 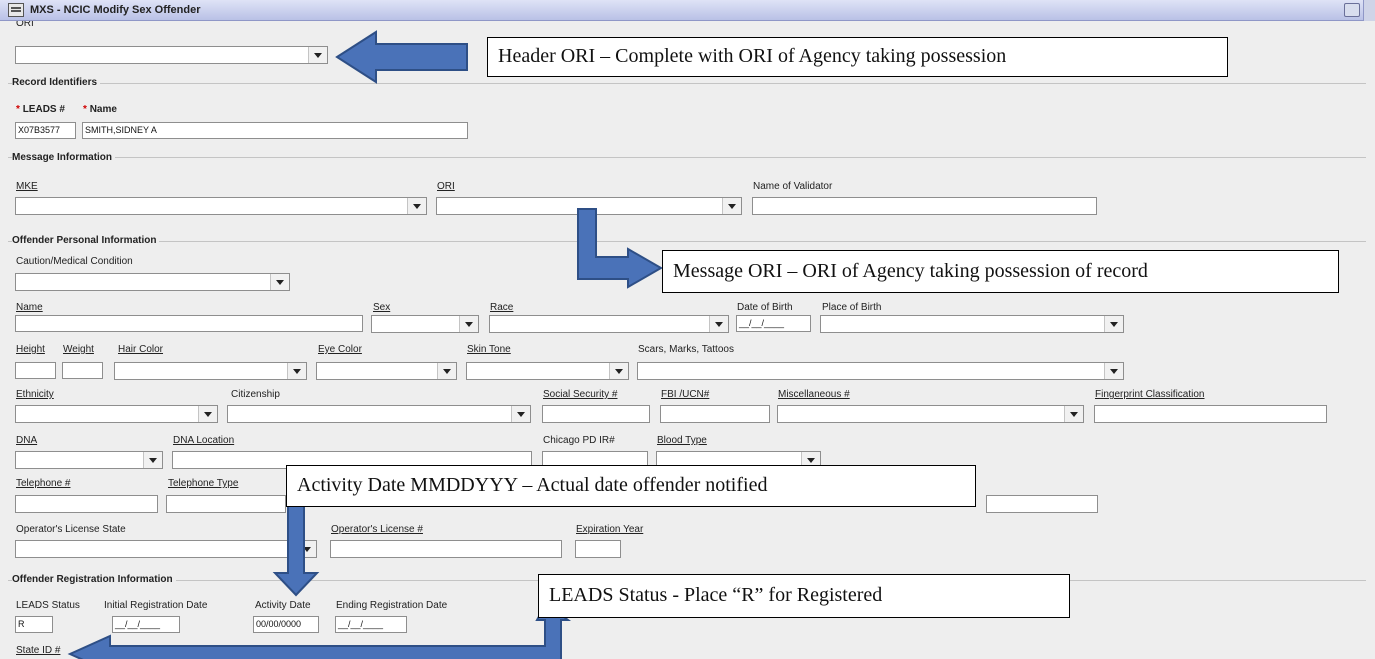 I want to click on message-ori-arrow, so click(x=620, y=248).